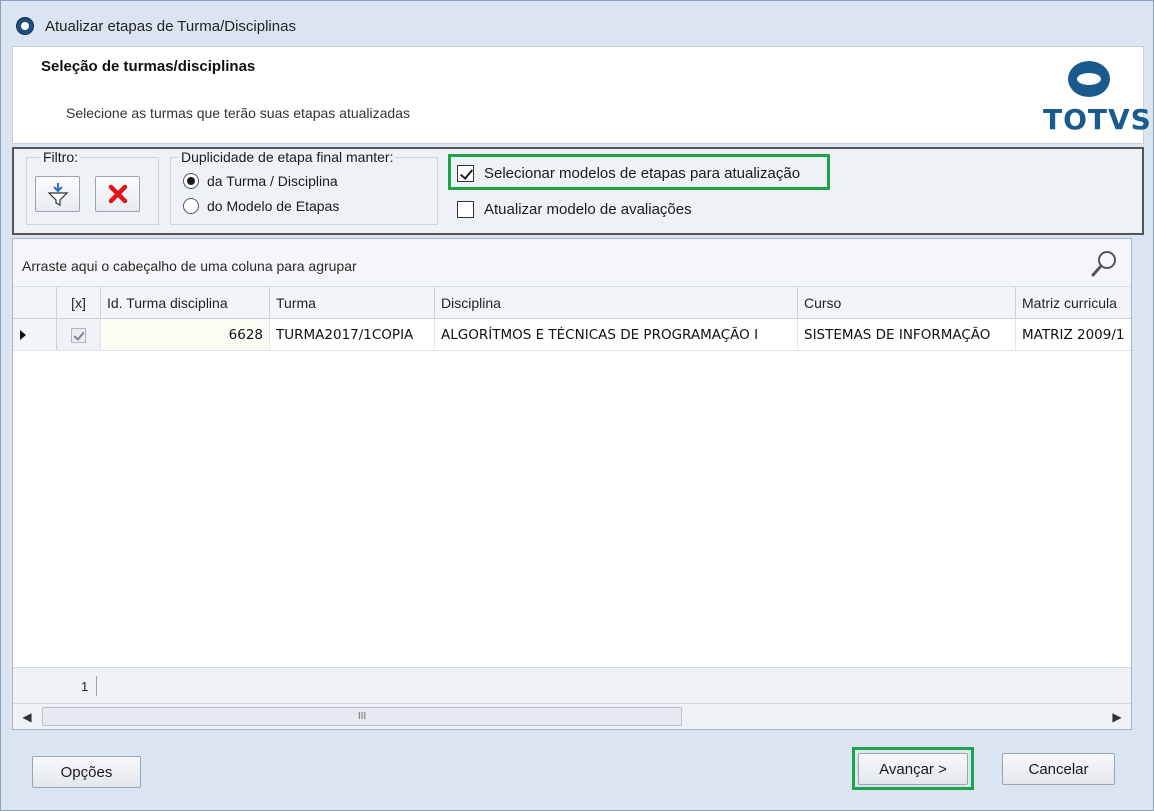 The width and height of the screenshot is (1154, 811). Describe the element at coordinates (1104, 264) in the screenshot. I see `search-icon` at that location.